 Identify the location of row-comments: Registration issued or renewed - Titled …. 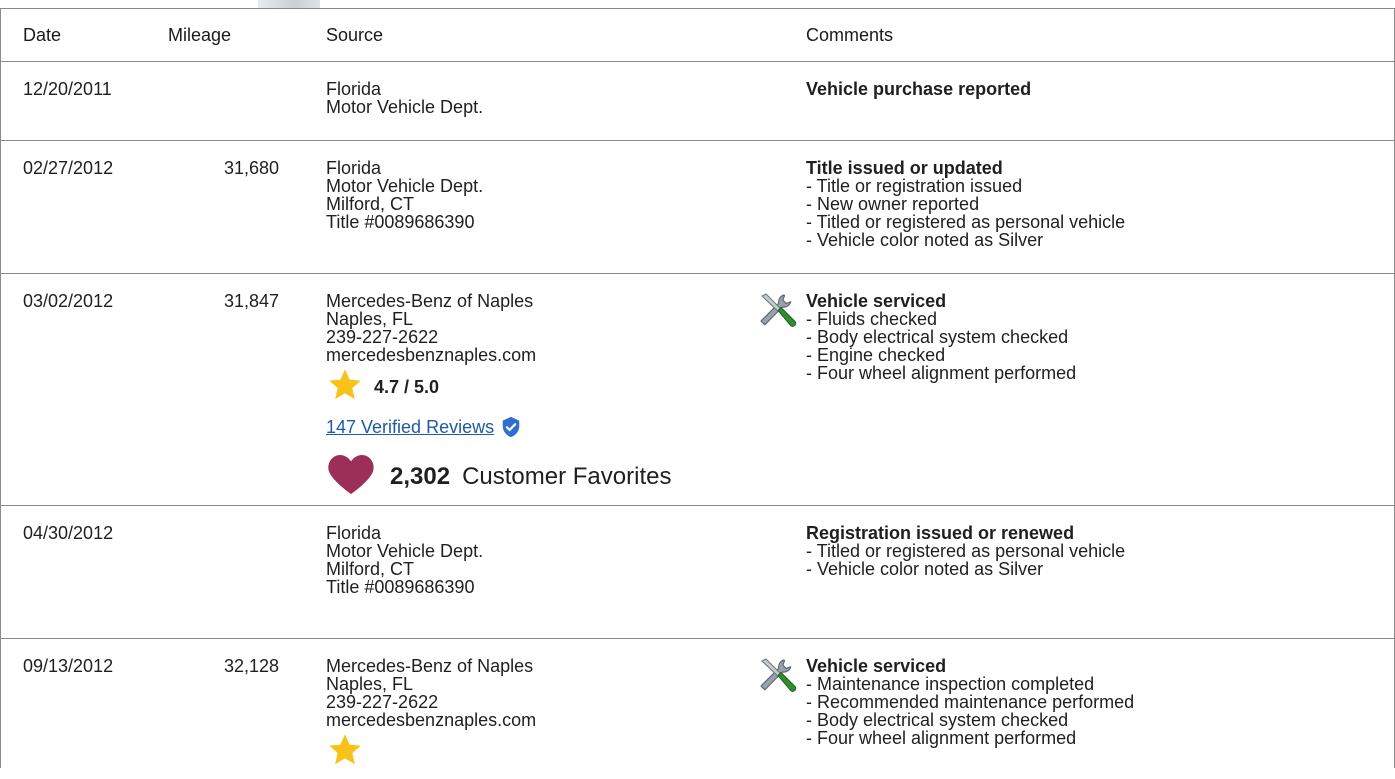
(965, 551).